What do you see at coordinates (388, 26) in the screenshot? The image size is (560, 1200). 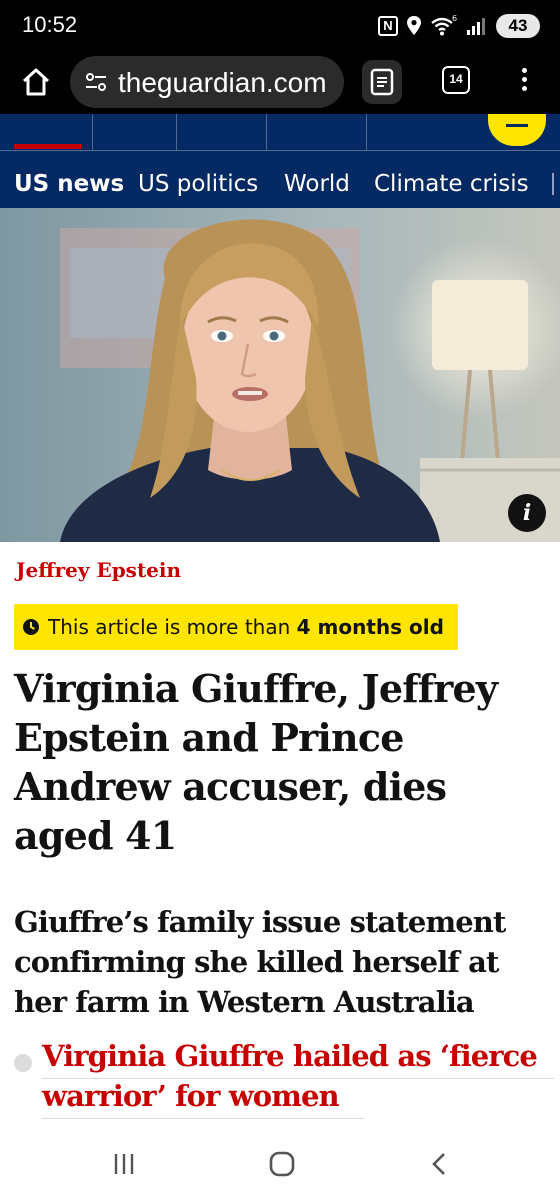 I see `nfc-icon: N` at bounding box center [388, 26].